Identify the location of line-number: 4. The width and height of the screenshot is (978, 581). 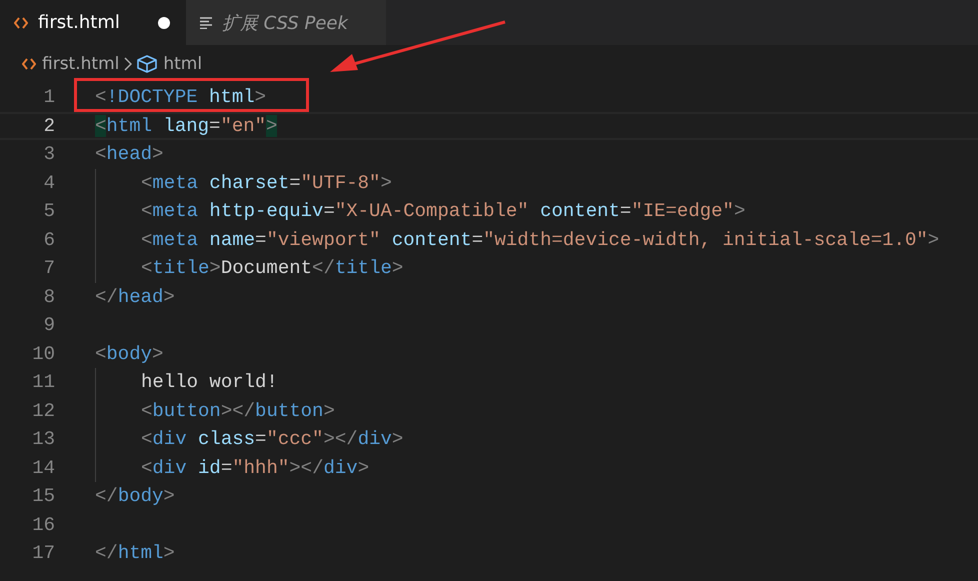
(48, 183).